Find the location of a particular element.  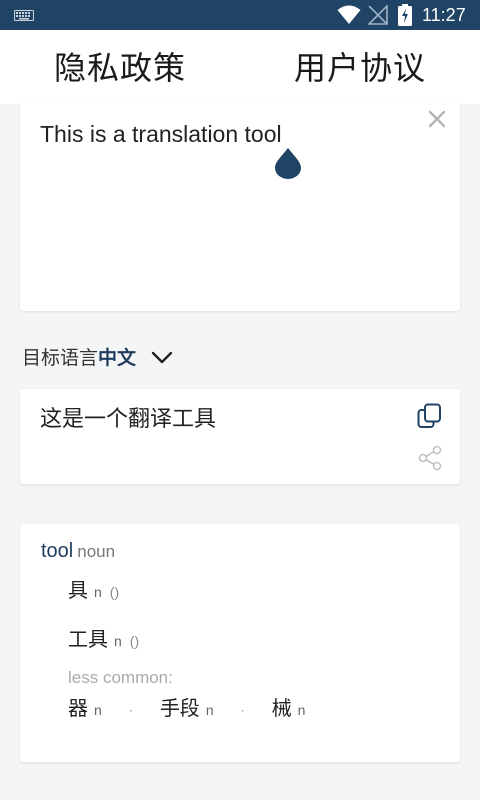

less-common-label: less common: is located at coordinates (120, 677).